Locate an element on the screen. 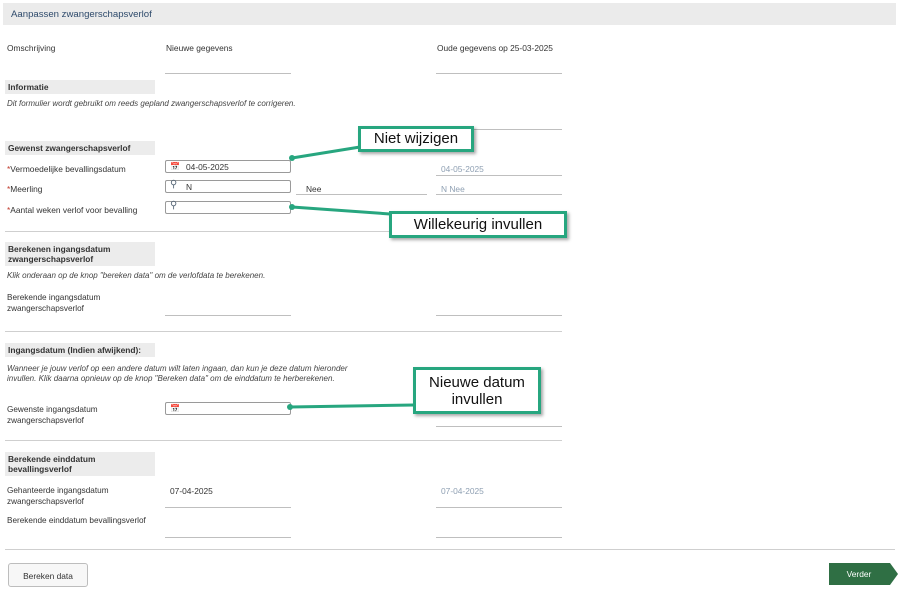 The height and width of the screenshot is (589, 898). column-oude-gegevens: Oude gegevens op 25-03-2025 is located at coordinates (495, 48).